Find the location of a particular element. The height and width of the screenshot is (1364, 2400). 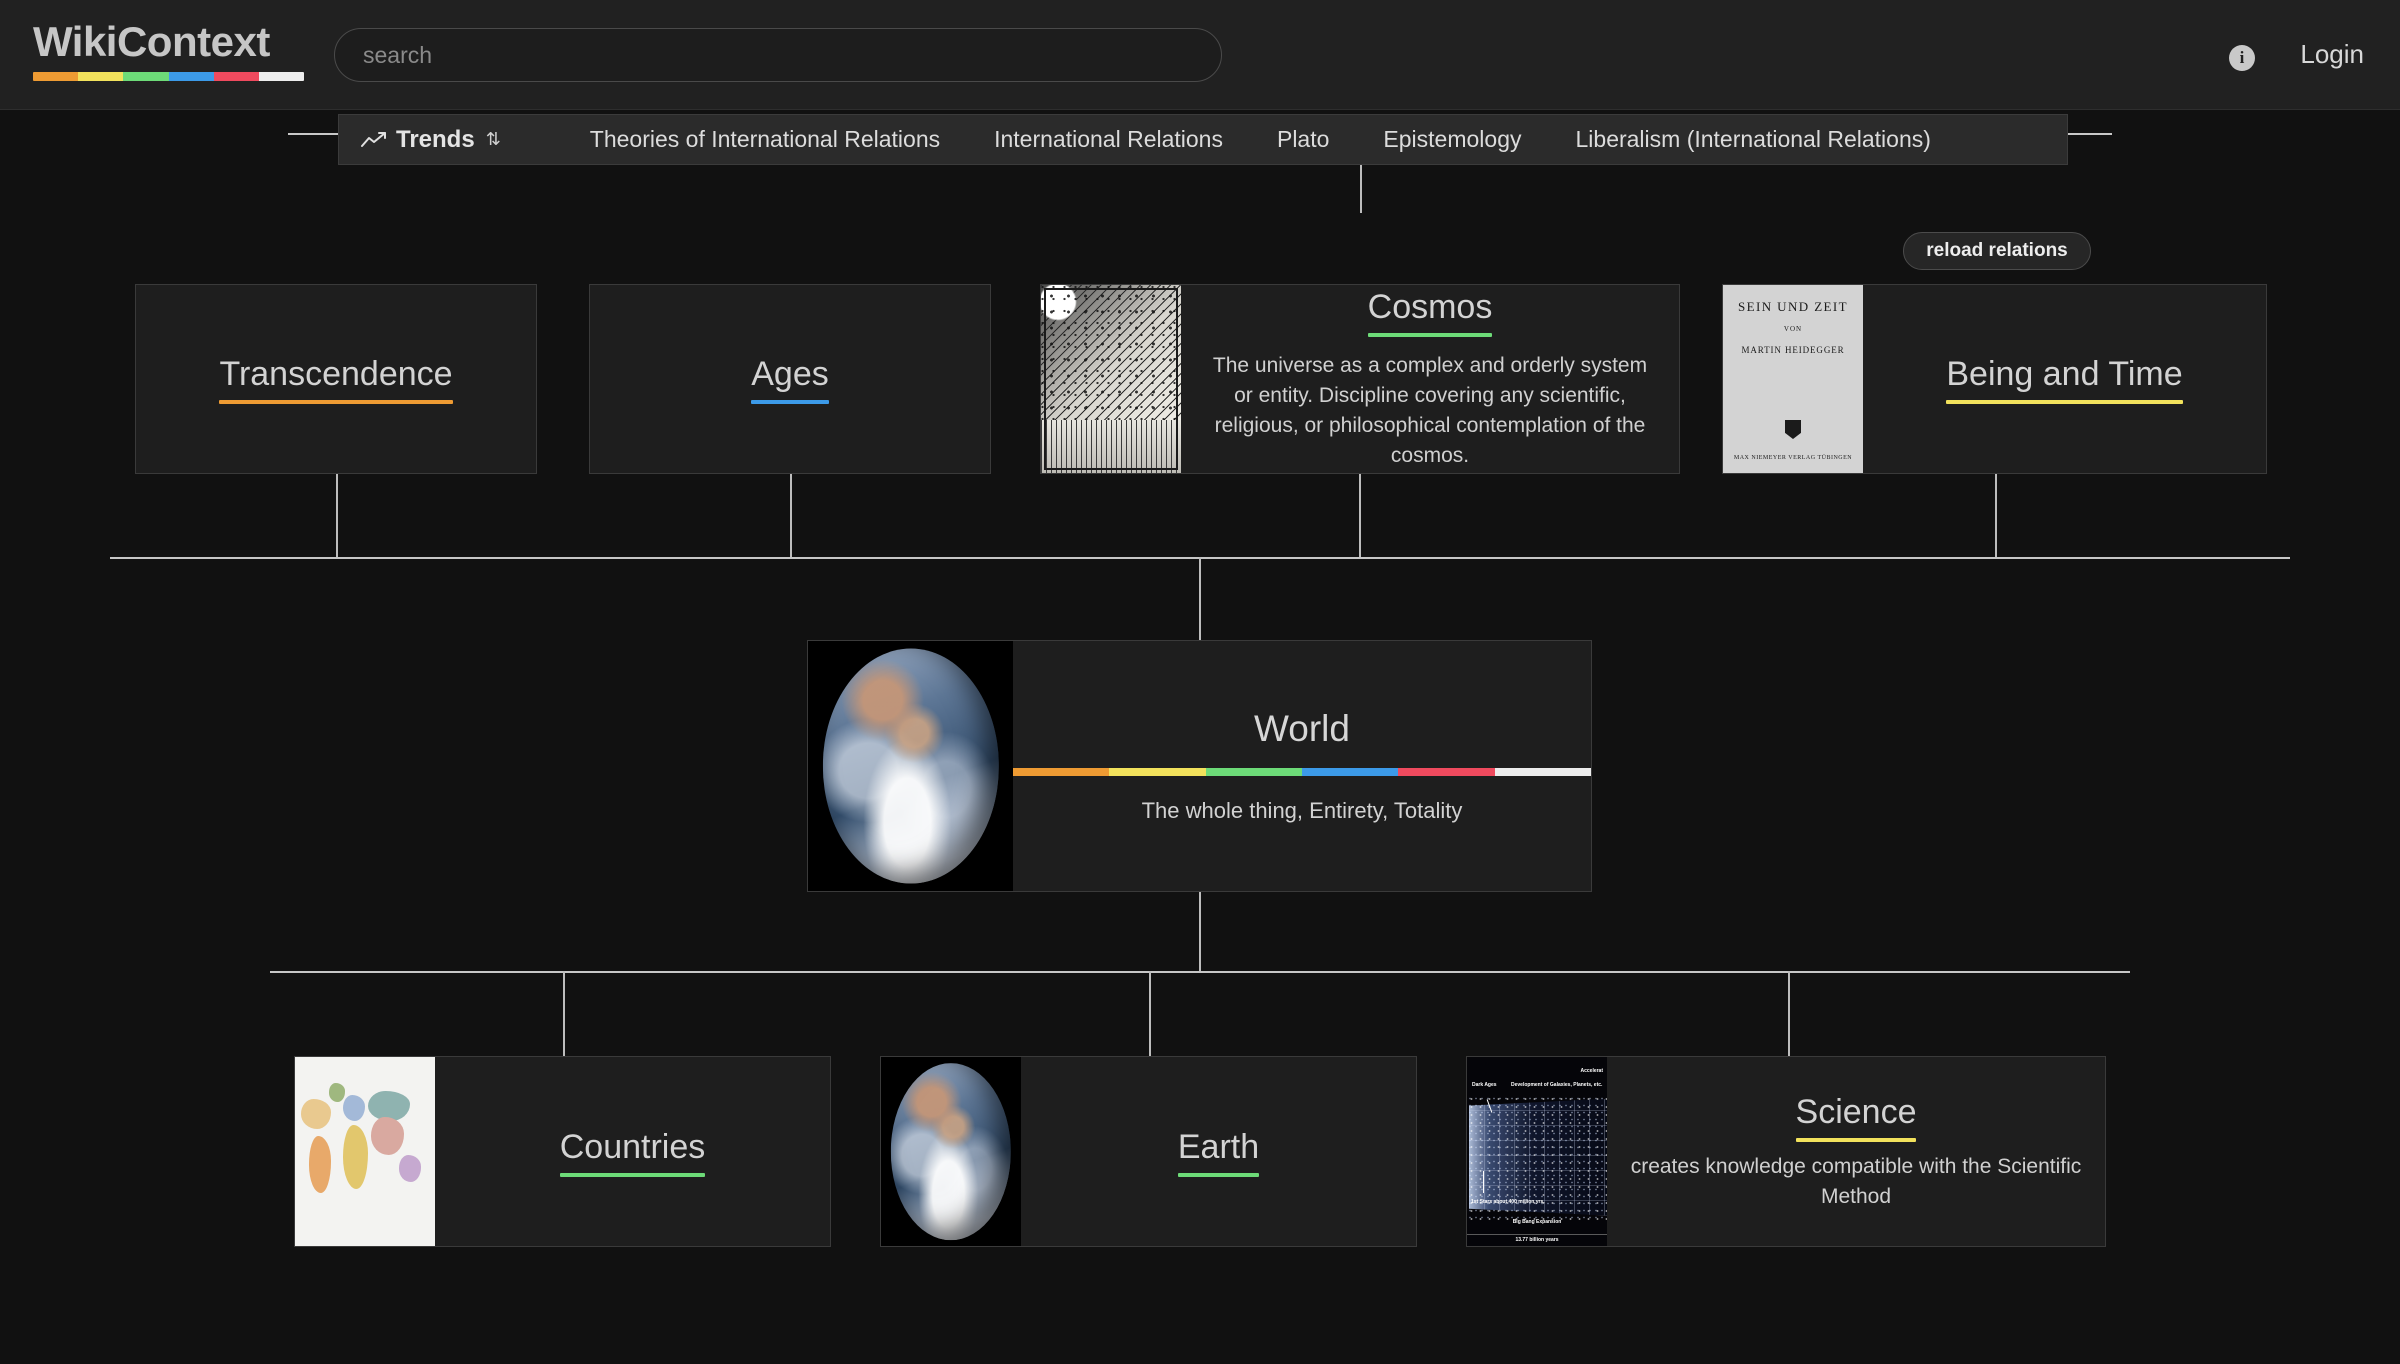

connector-trends-to-graph is located at coordinates (1361, 189).